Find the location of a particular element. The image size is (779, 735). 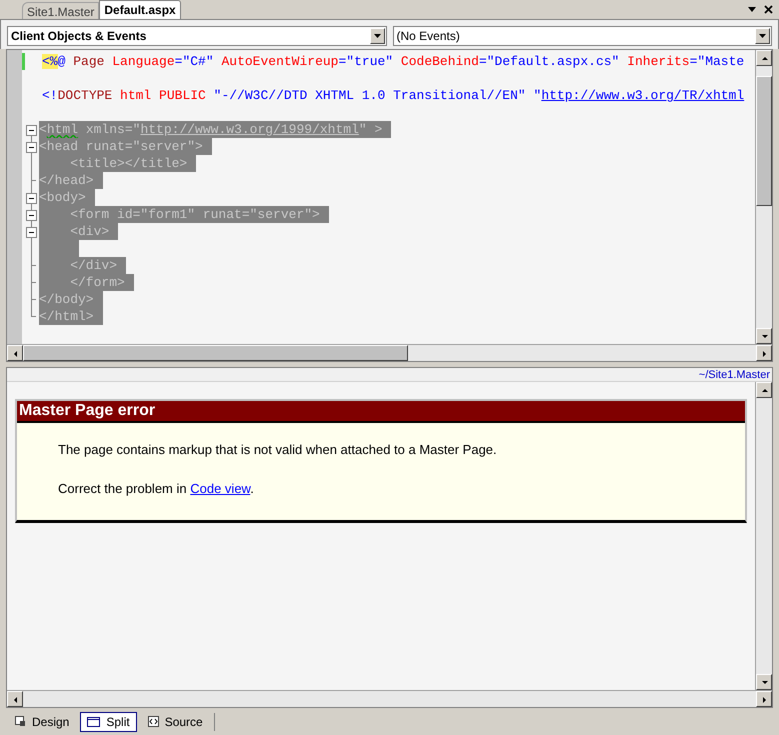

dropdown-icon is located at coordinates (752, 9).